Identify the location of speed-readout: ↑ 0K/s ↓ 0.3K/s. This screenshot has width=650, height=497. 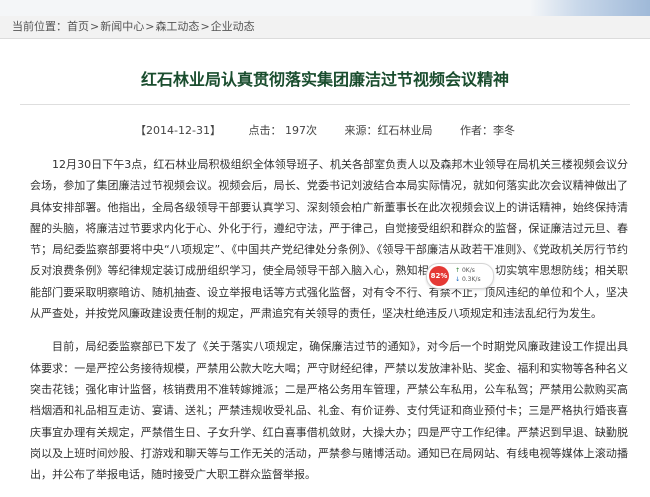
(468, 275).